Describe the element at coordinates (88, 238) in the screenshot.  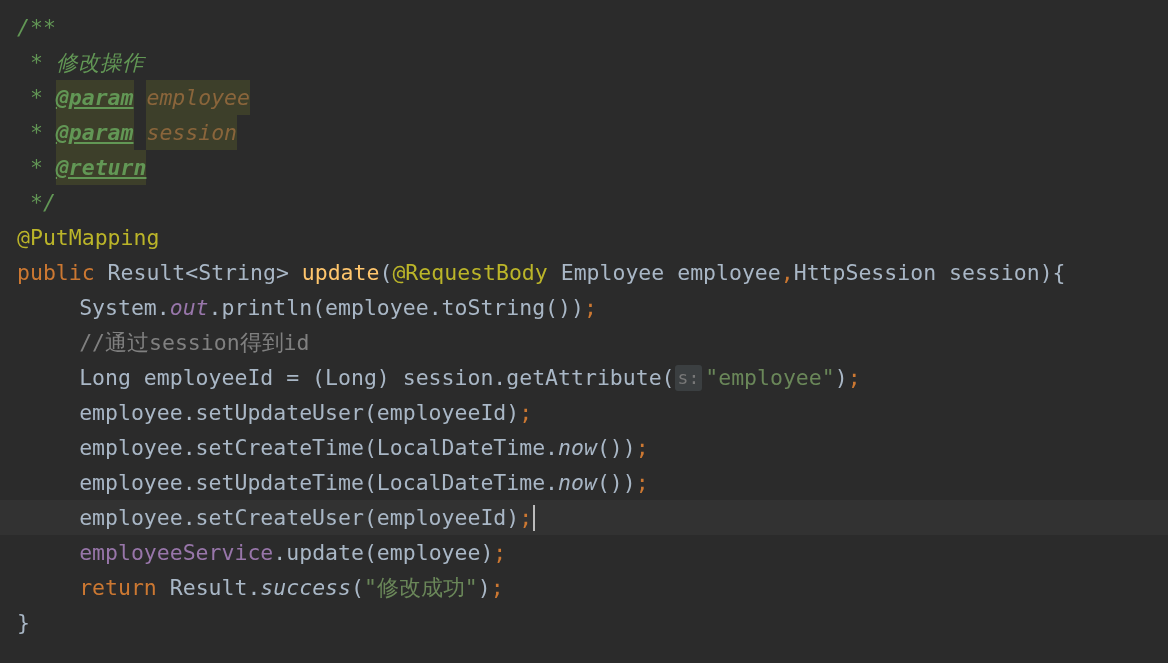
I see `annotation: @PutMapping` at that location.